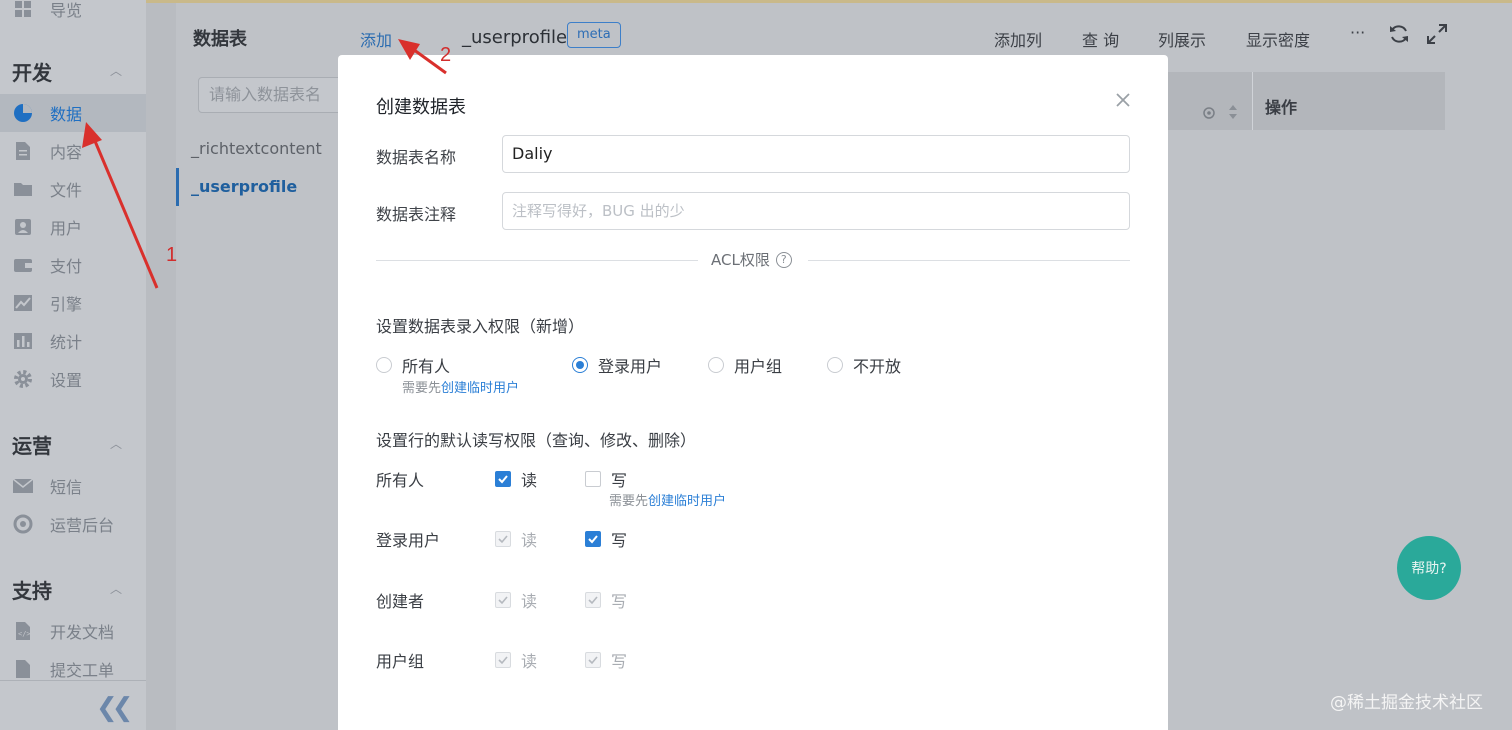  I want to click on dialog-title: 创建数据表, so click(421, 107).